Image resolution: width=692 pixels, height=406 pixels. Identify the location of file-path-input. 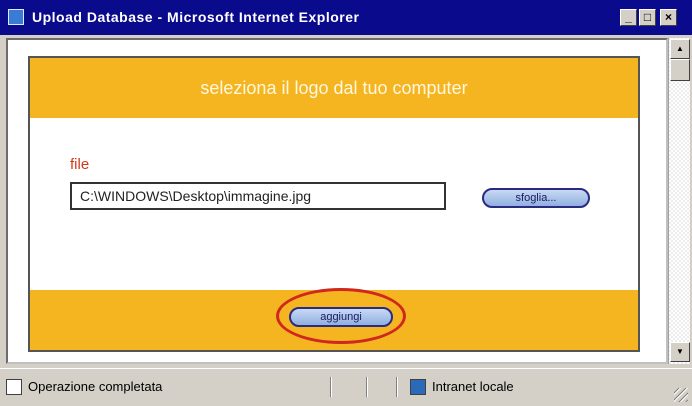
(258, 196).